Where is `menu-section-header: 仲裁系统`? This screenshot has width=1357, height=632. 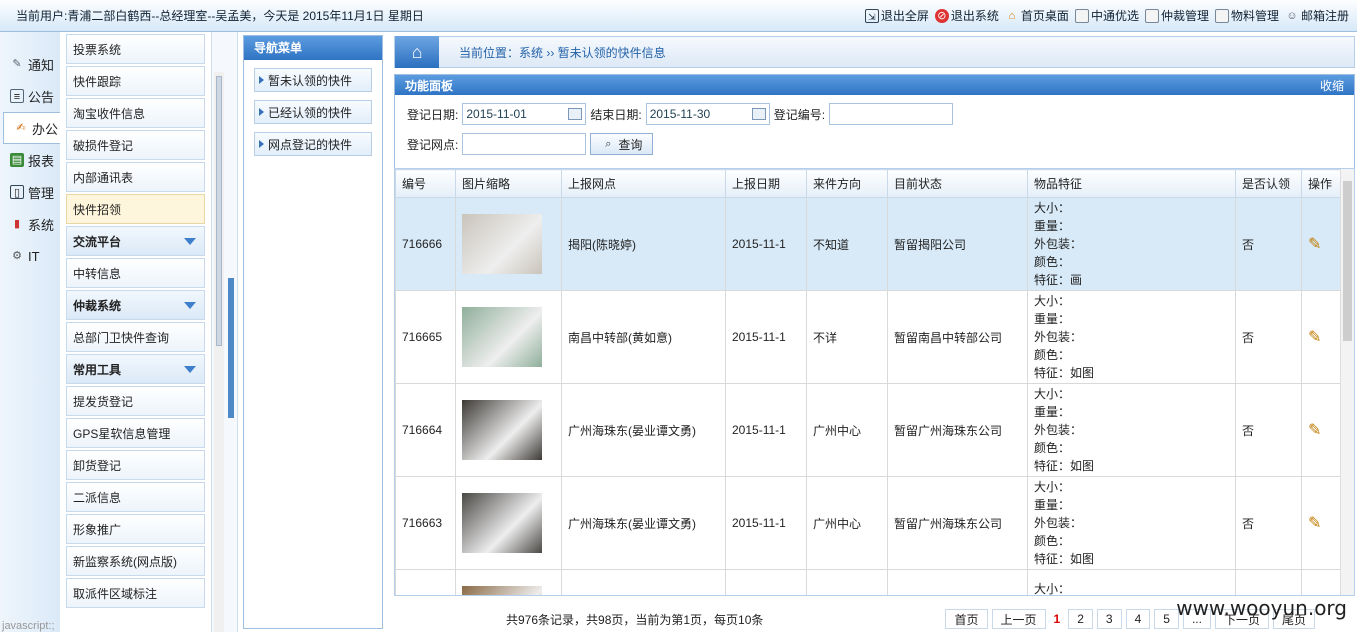
menu-section-header: 仲裁系统 is located at coordinates (135, 305).